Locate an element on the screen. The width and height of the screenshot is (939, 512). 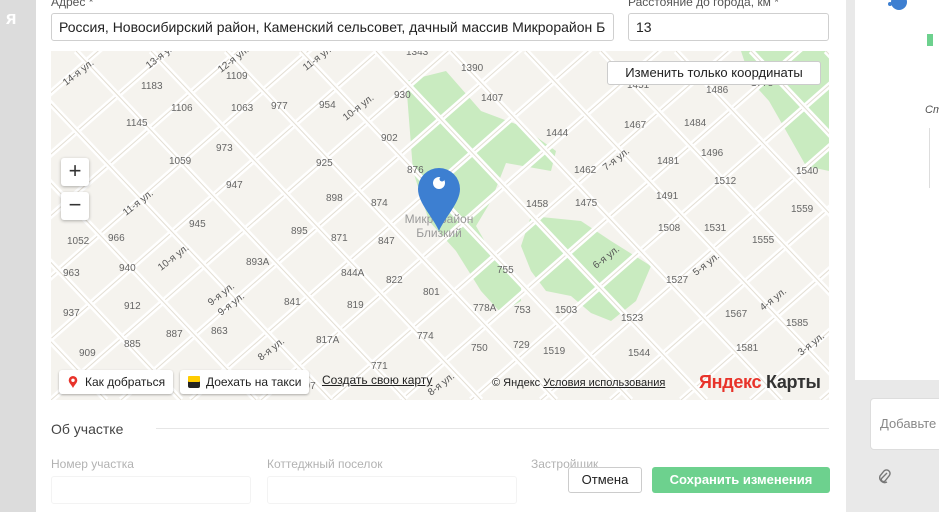
avatar-icon is located at coordinates (899, 7).